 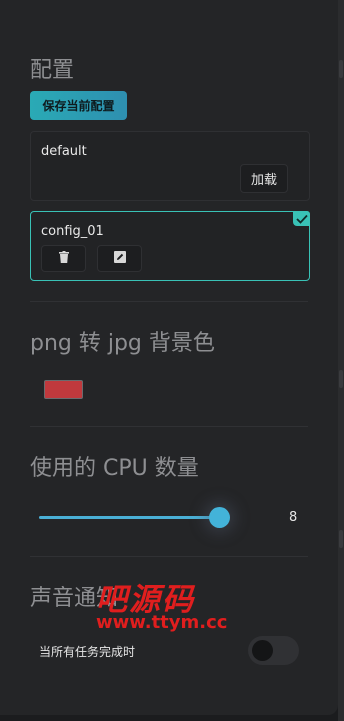 I want to click on trash-icon, so click(x=63, y=258).